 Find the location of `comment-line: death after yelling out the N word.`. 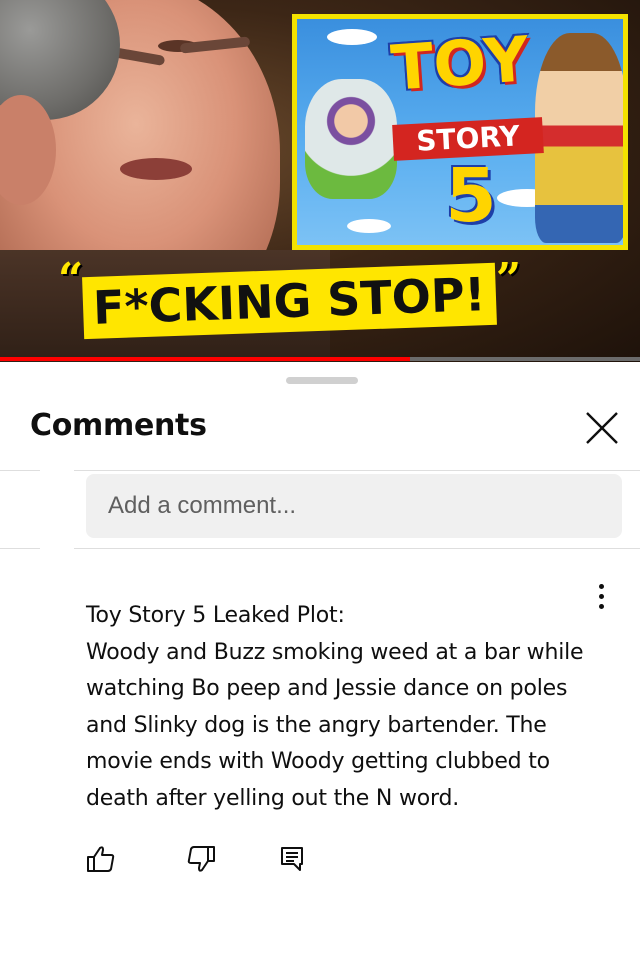

comment-line: death after yelling out the N word. is located at coordinates (273, 798).